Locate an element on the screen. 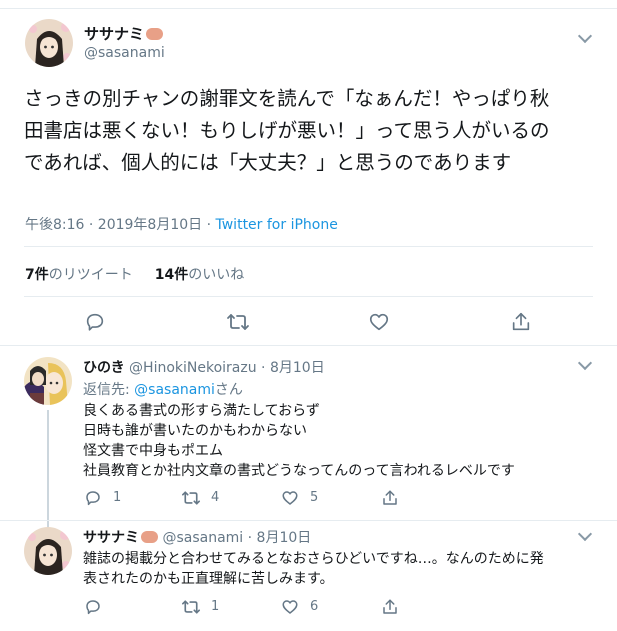 This screenshot has height=631, width=617. reply-to: 返信先: @sasanamiさん is located at coordinates (163, 390).